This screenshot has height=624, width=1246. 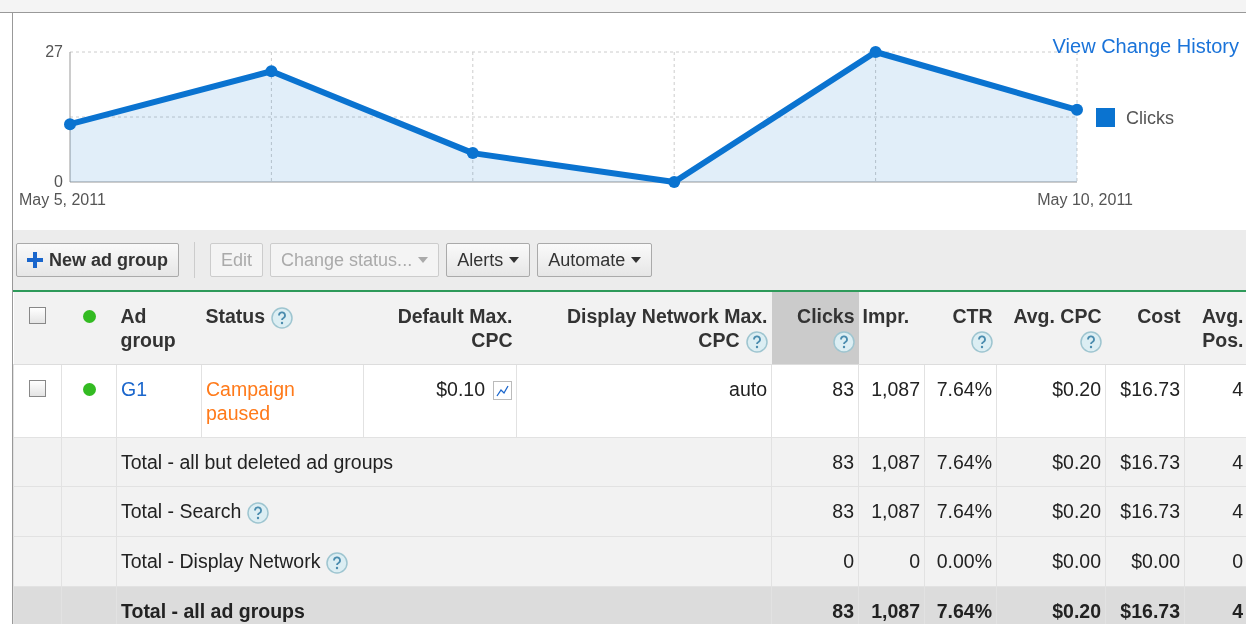 What do you see at coordinates (644, 328) in the screenshot?
I see `column-header: Display Network Max. CPC` at bounding box center [644, 328].